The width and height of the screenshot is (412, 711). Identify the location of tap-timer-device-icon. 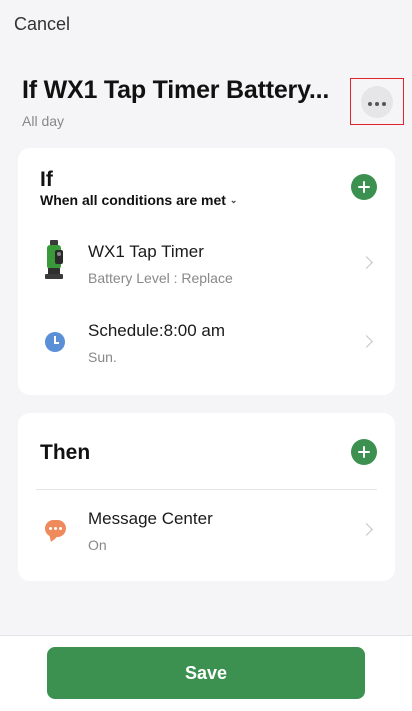
(55, 262).